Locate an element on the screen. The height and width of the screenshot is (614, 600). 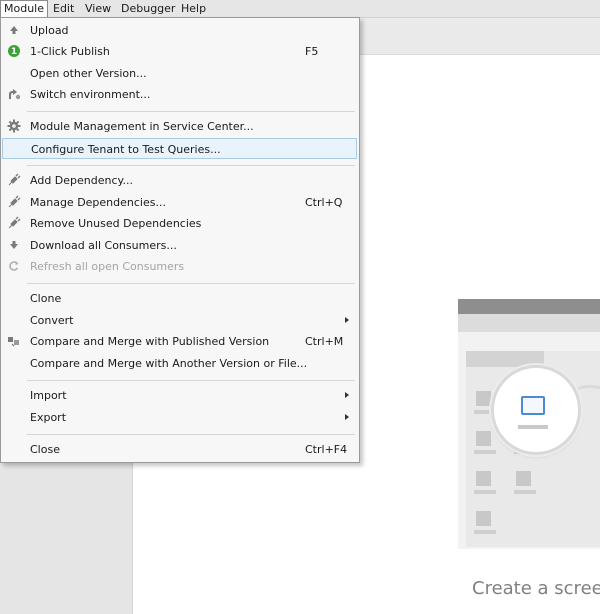
menu-item-label: 1-Click Publish is located at coordinates (70, 51).